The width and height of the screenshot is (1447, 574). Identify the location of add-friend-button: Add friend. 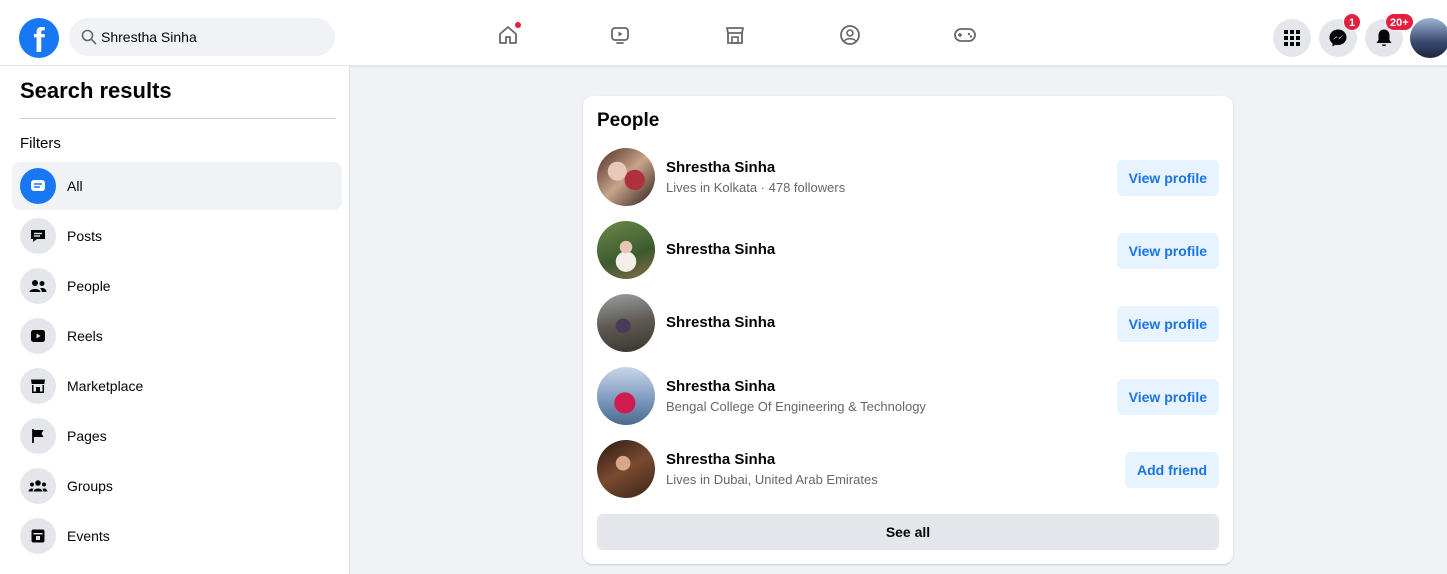
(1172, 470).